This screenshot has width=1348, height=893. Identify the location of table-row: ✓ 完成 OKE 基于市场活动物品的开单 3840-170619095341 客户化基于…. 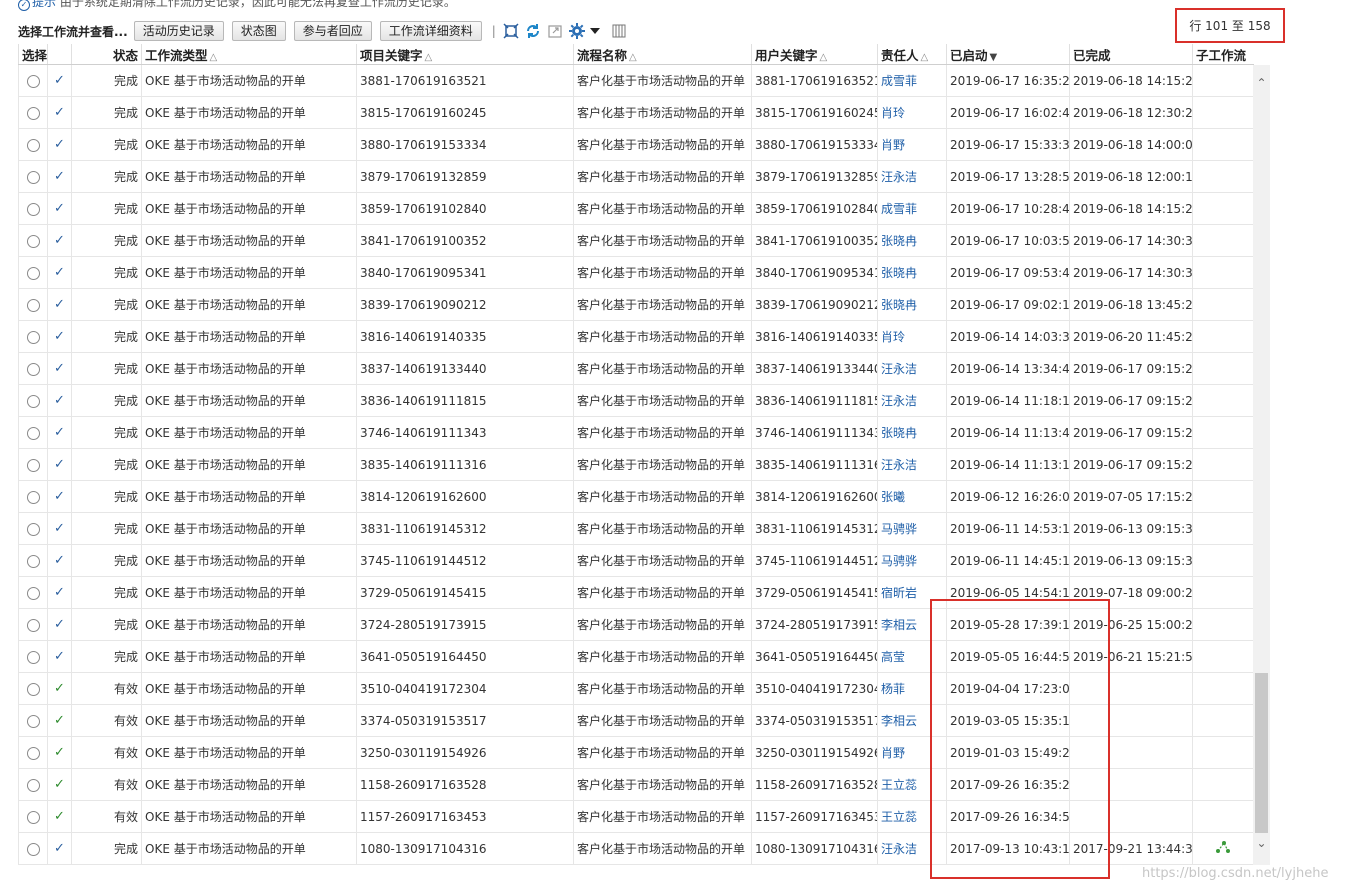
(636, 272).